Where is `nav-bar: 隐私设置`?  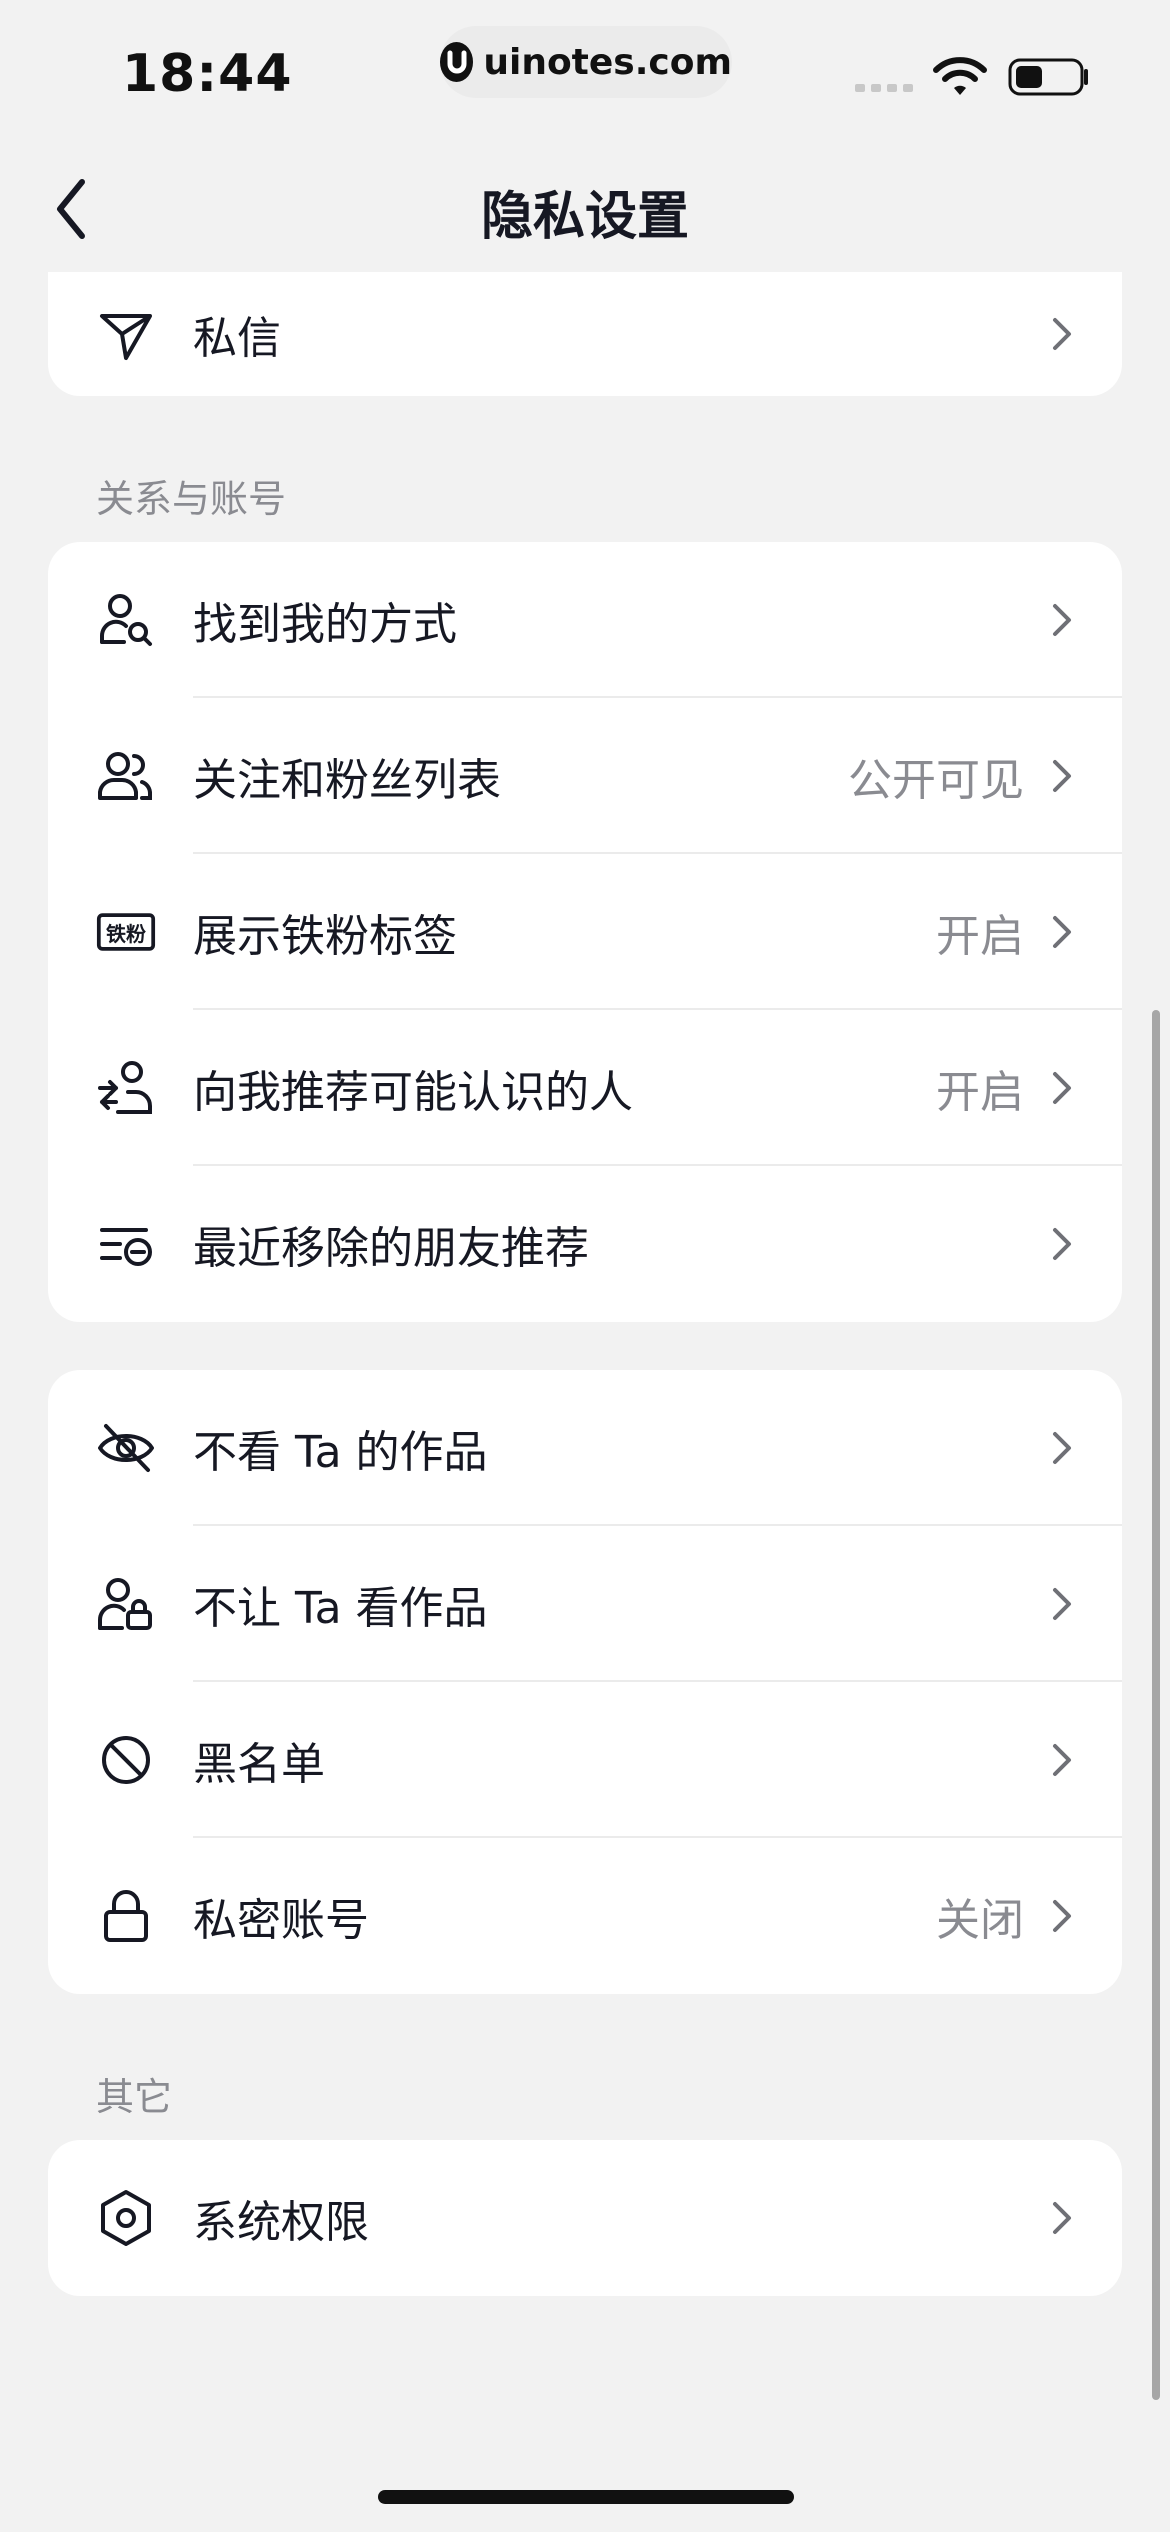
nav-bar: 隐私设置 is located at coordinates (585, 210).